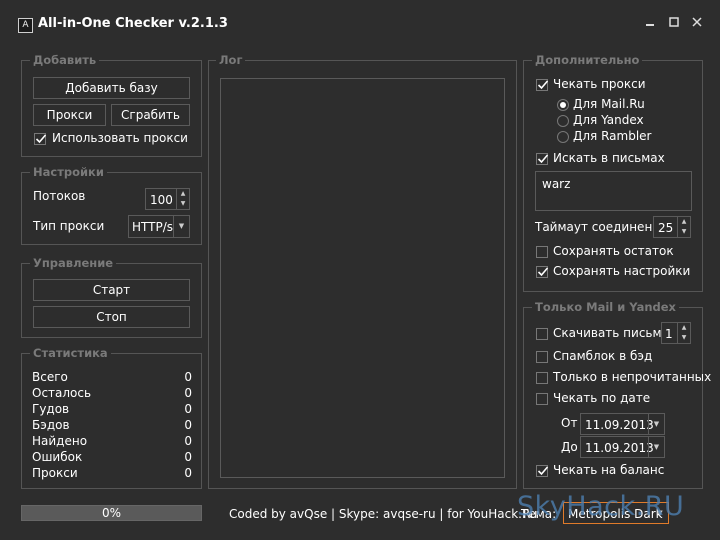 Image resolution: width=720 pixels, height=540 pixels. I want to click on add-base-button: Добавить базу, so click(111, 88).